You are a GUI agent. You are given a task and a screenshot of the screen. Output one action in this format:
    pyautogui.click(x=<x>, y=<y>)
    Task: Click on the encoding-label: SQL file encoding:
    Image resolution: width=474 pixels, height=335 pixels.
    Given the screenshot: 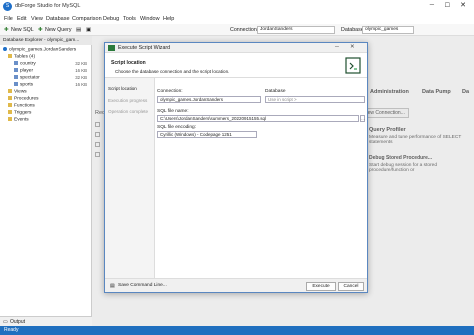 What is the action you would take?
    pyautogui.click(x=177, y=127)
    